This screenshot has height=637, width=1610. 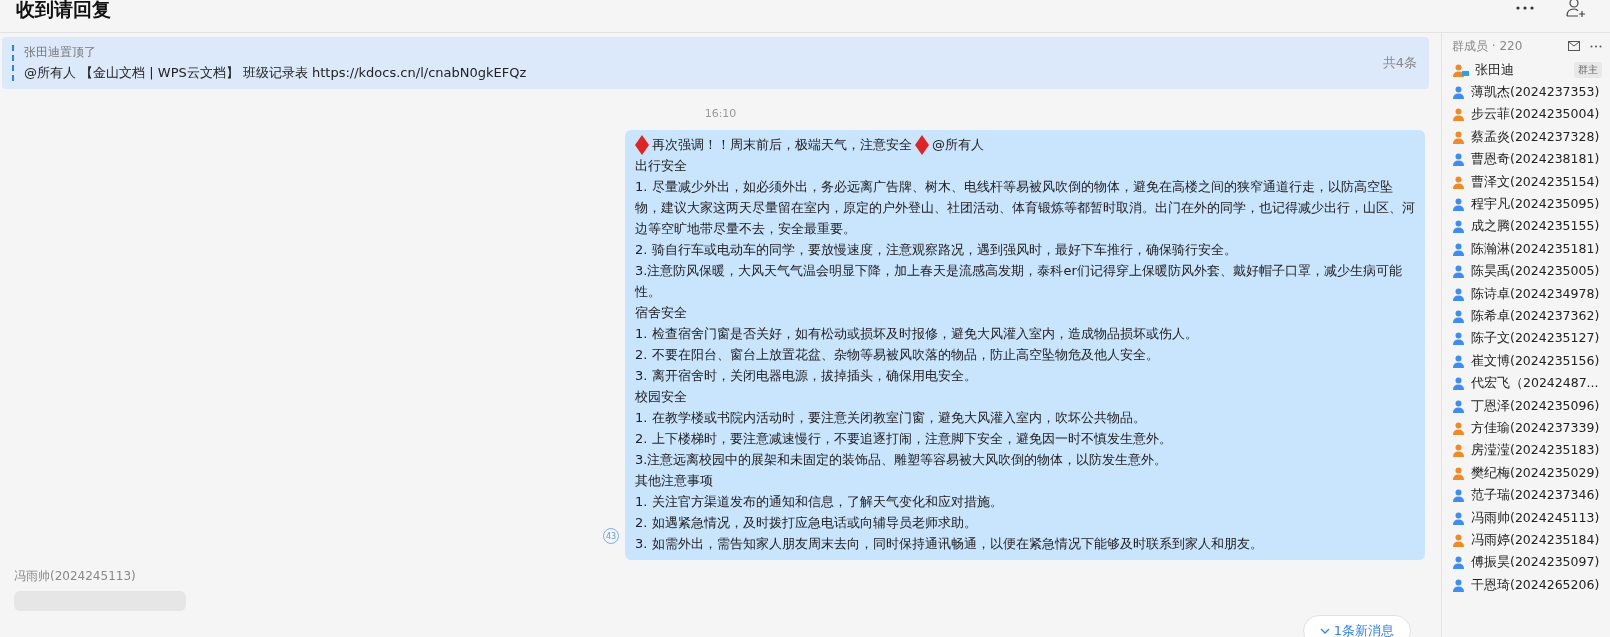 What do you see at coordinates (891, 418) in the screenshot?
I see `message-line: 1. 在教学楼或书院内活动时，要注意关闭教室门窗，避免大风灌入室内，吹坏公共物品。` at bounding box center [891, 418].